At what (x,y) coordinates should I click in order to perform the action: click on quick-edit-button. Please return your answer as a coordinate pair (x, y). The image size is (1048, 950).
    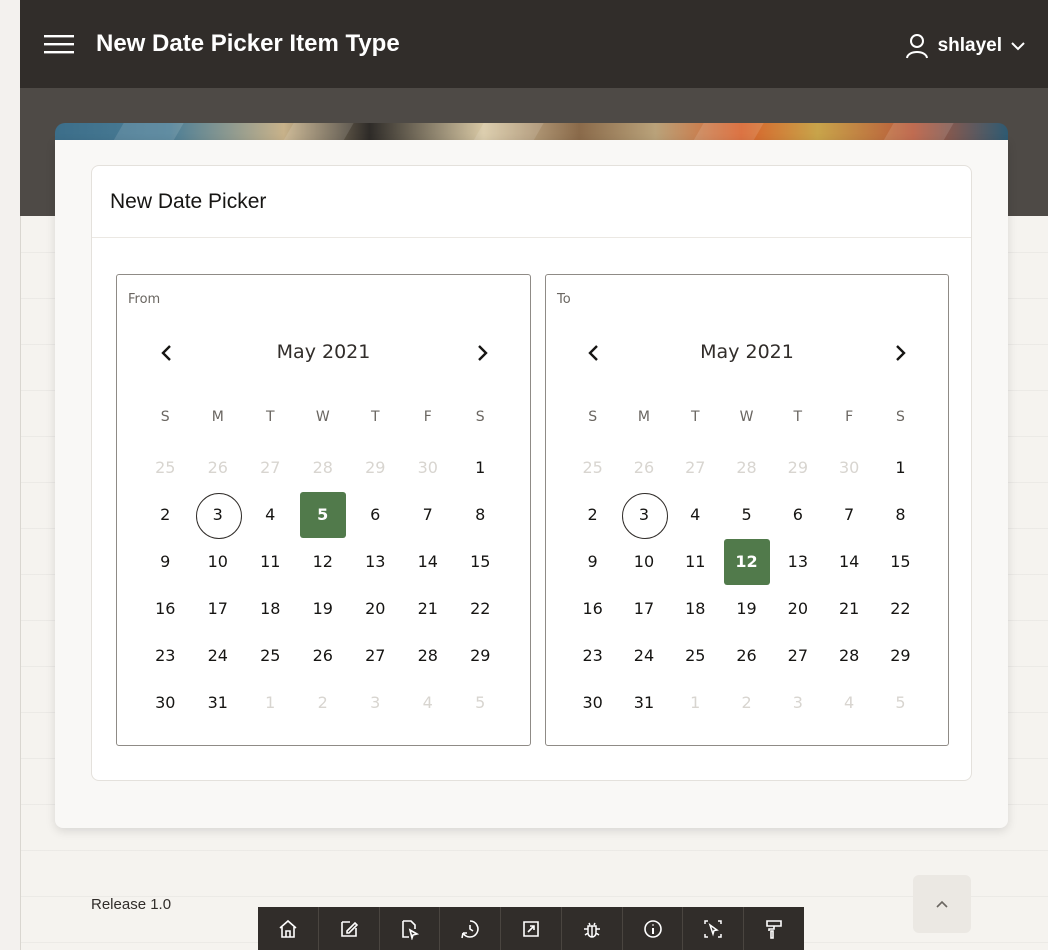
    Looking at the image, I should click on (714, 928).